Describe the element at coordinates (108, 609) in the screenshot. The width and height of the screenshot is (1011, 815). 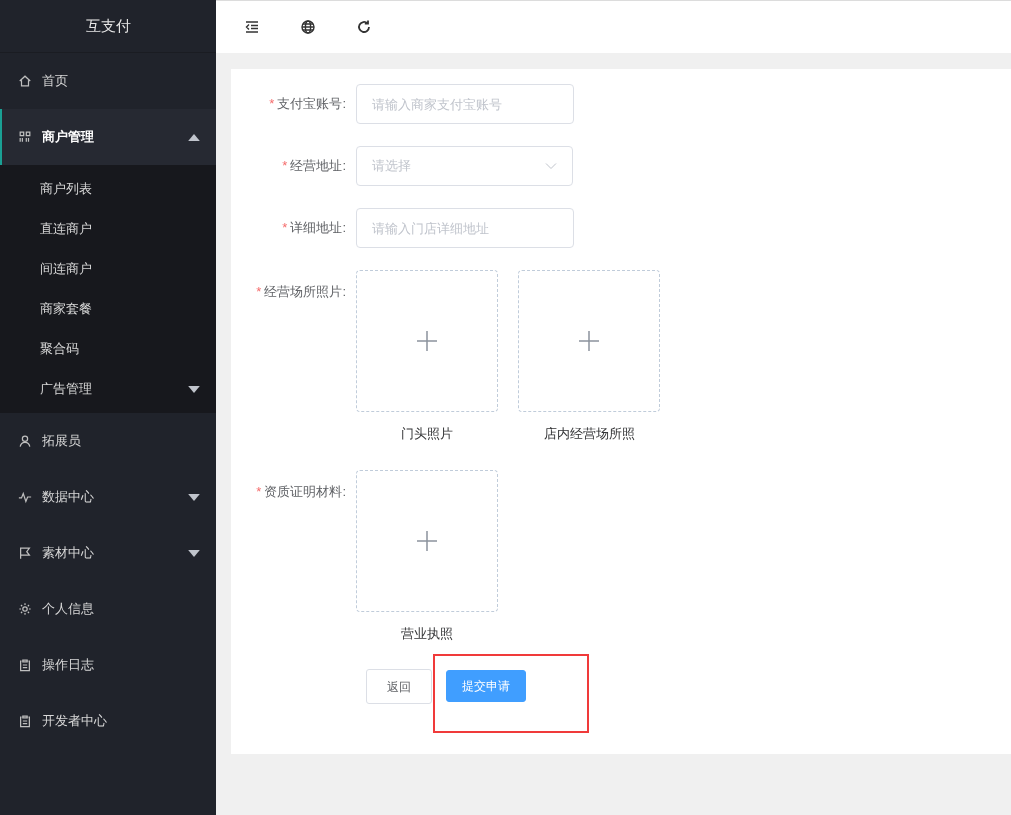
I see `sidebar-item: 个人信息` at that location.